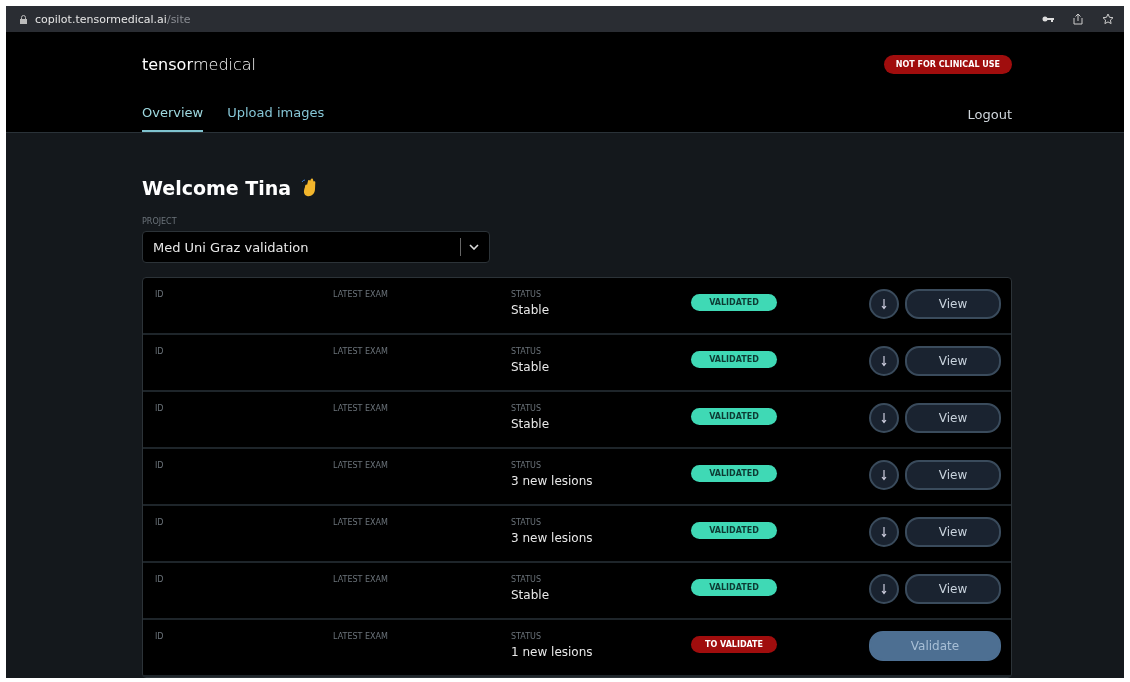 This screenshot has height=682, width=1130. What do you see at coordinates (474, 247) in the screenshot?
I see `chevron-down-icon` at bounding box center [474, 247].